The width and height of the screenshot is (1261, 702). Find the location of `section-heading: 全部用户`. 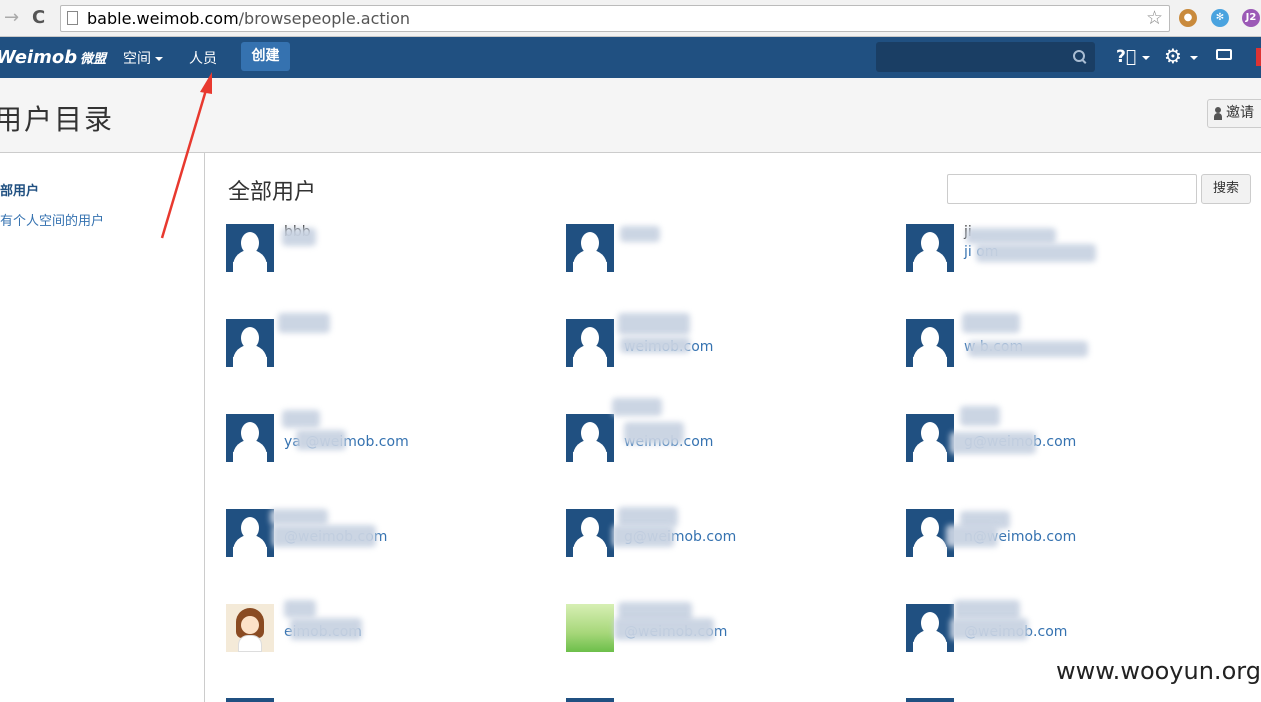

section-heading: 全部用户 is located at coordinates (272, 192).